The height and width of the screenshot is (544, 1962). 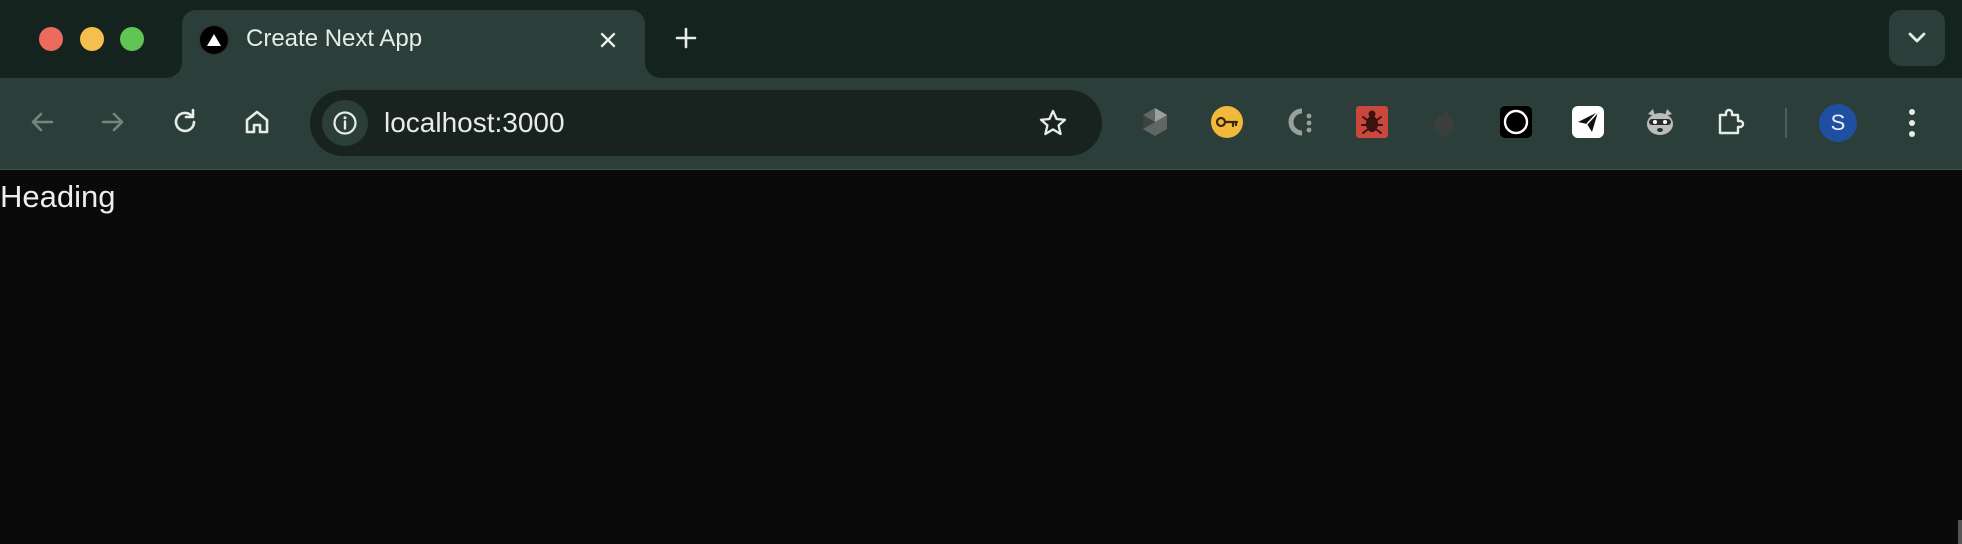 I want to click on key-extension-icon, so click(x=1227, y=122).